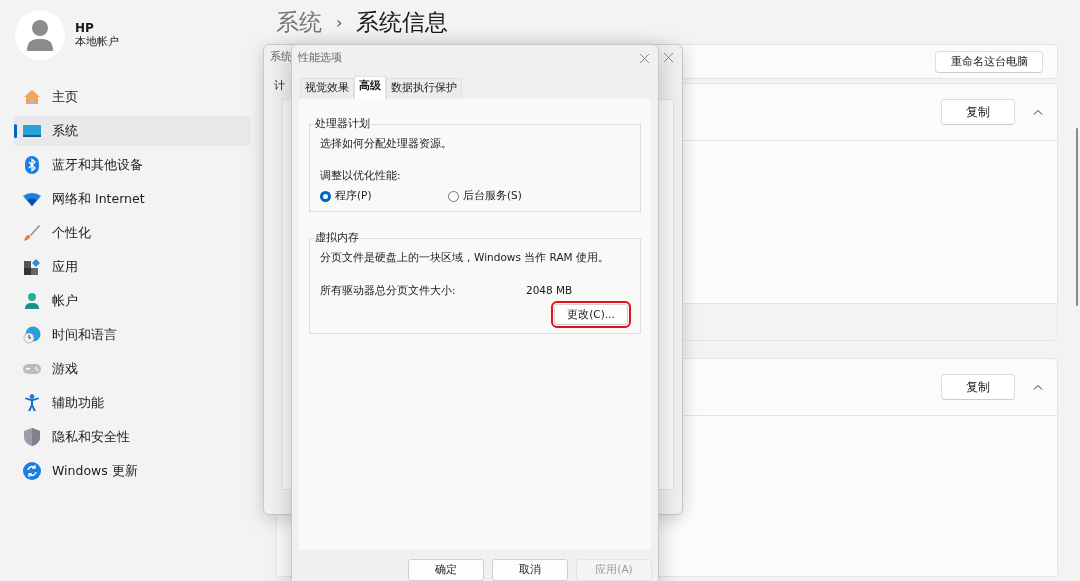  I want to click on paintbrush-icon, so click(32, 233).